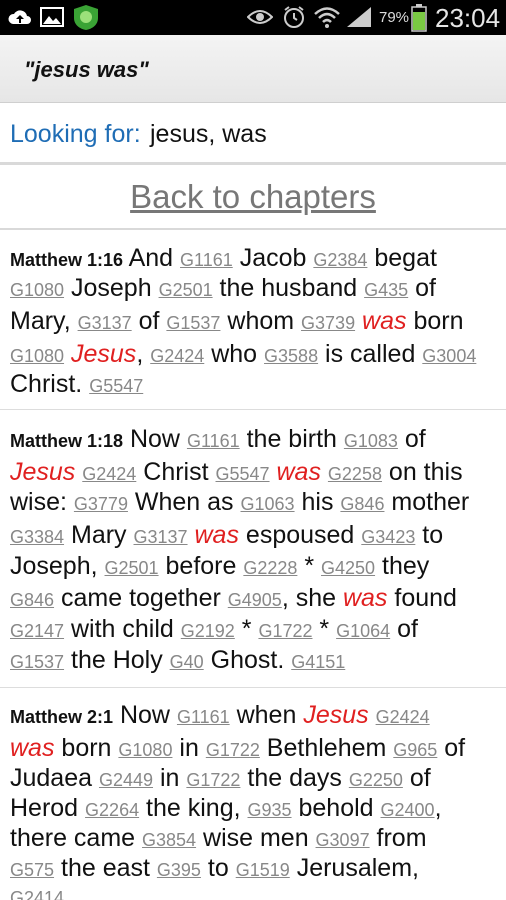 The image size is (506, 900). I want to click on strongs-number-link: G4151, so click(318, 662).